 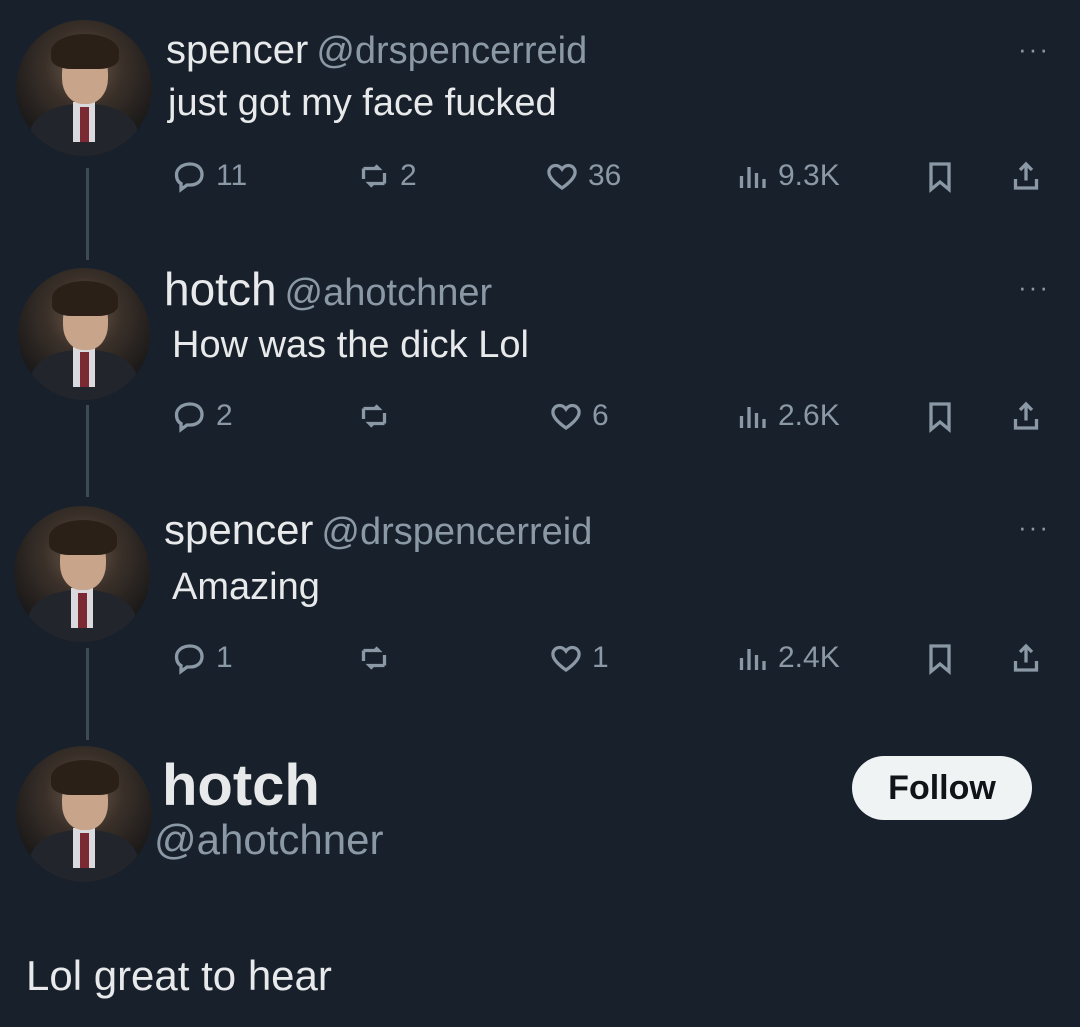 I want to click on tweet-text: Amazing, so click(x=246, y=587).